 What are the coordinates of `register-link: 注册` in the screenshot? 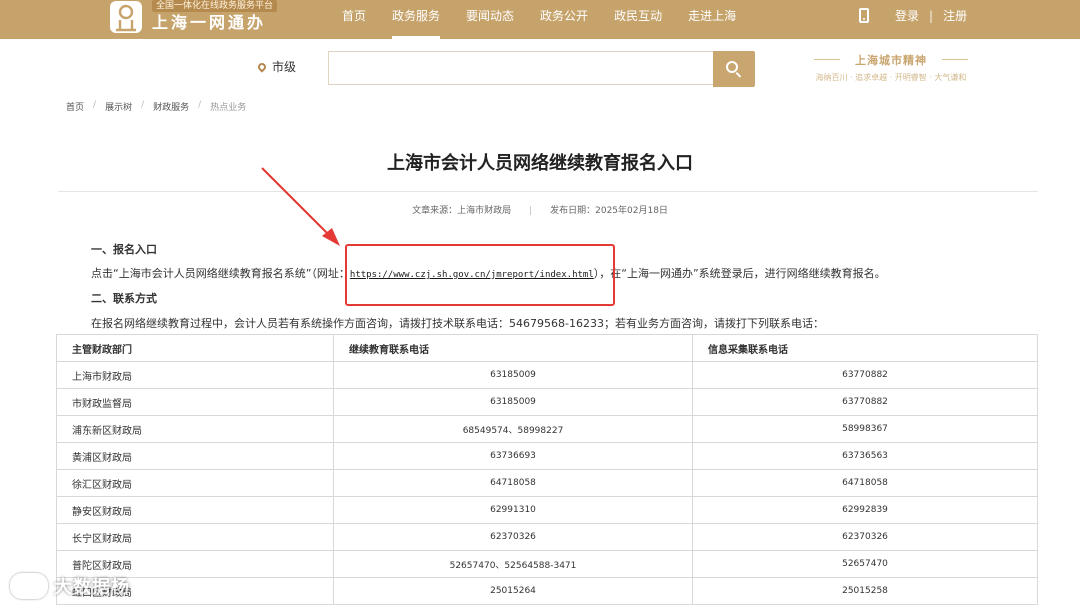 It's located at (955, 16).